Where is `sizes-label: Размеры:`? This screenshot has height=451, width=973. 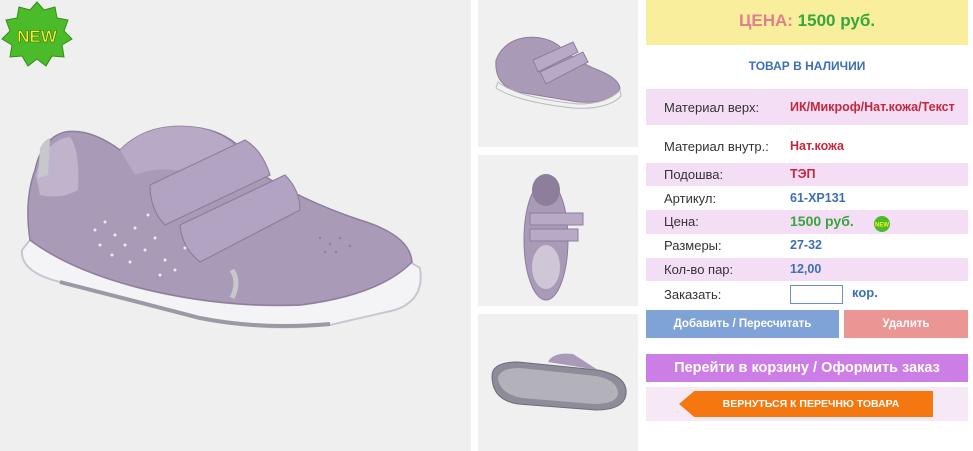 sizes-label: Размеры: is located at coordinates (693, 245).